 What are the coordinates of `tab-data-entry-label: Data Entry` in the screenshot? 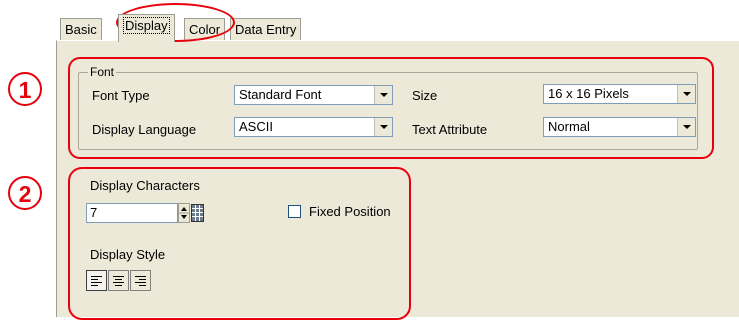 It's located at (266, 29).